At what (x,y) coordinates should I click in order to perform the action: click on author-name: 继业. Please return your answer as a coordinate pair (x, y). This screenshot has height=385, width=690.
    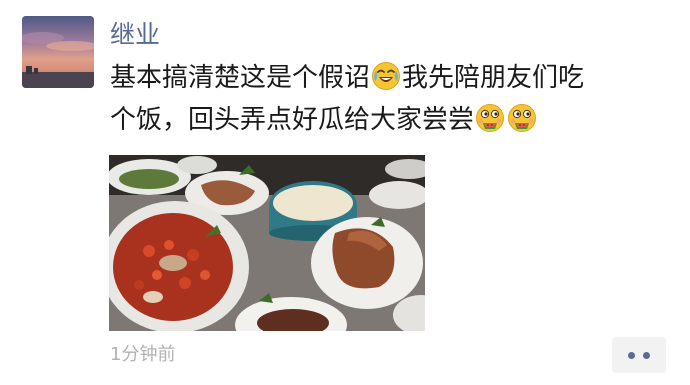
    Looking at the image, I should click on (135, 35).